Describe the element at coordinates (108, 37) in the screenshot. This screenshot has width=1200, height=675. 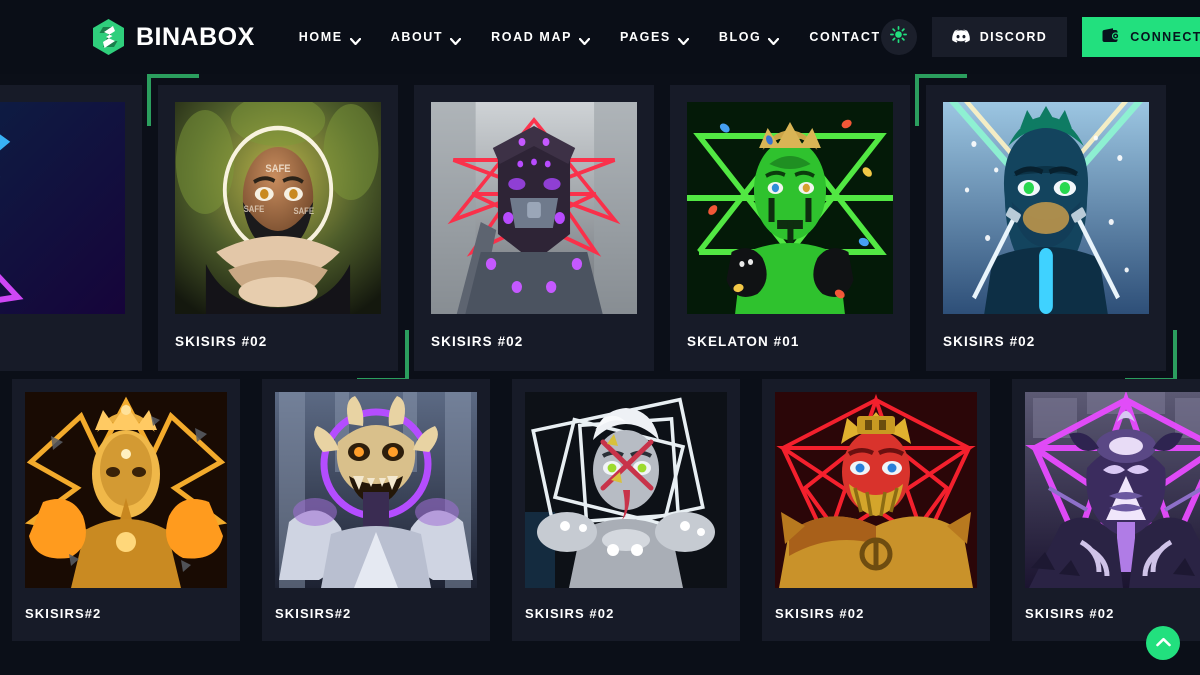
I see `binabox-hex-logo-icon` at that location.